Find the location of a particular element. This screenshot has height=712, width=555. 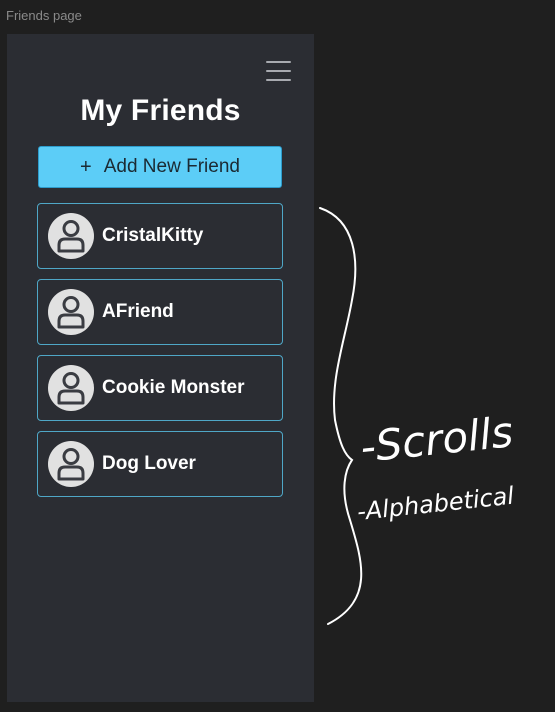

add-new-friend-button: + Add New Friend is located at coordinates (160, 167).